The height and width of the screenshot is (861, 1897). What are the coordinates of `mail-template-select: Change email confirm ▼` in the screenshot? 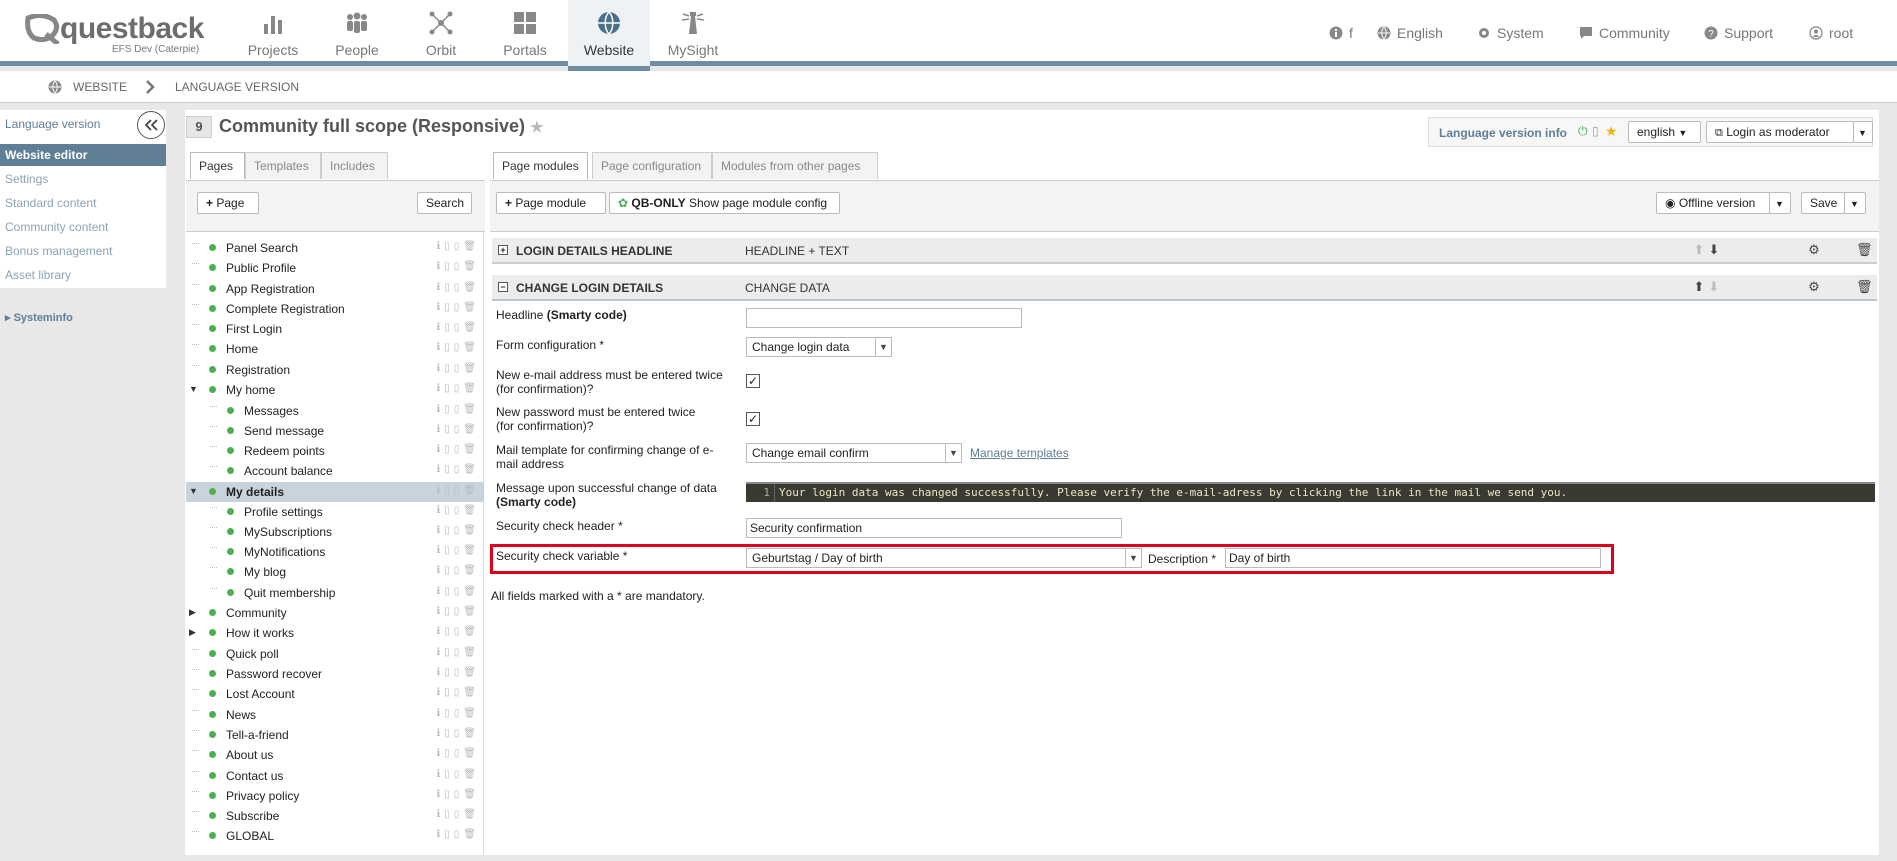 It's located at (854, 453).